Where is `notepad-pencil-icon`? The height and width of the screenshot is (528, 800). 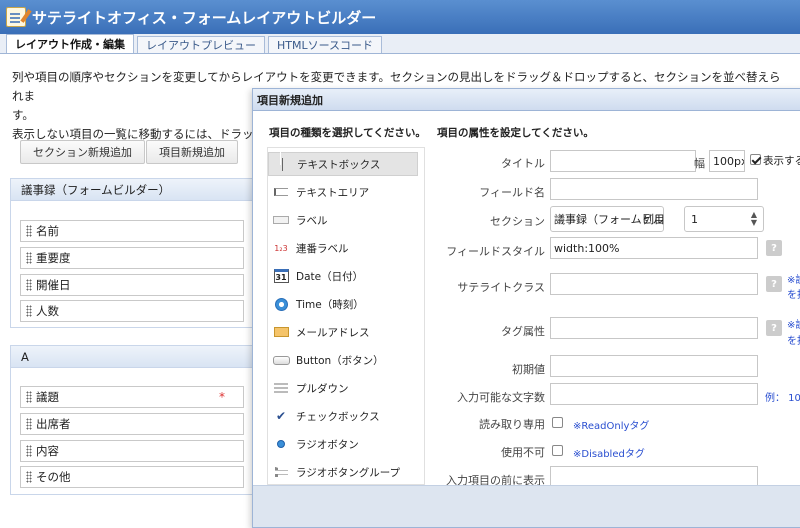
notepad-pencil-icon is located at coordinates (16, 17).